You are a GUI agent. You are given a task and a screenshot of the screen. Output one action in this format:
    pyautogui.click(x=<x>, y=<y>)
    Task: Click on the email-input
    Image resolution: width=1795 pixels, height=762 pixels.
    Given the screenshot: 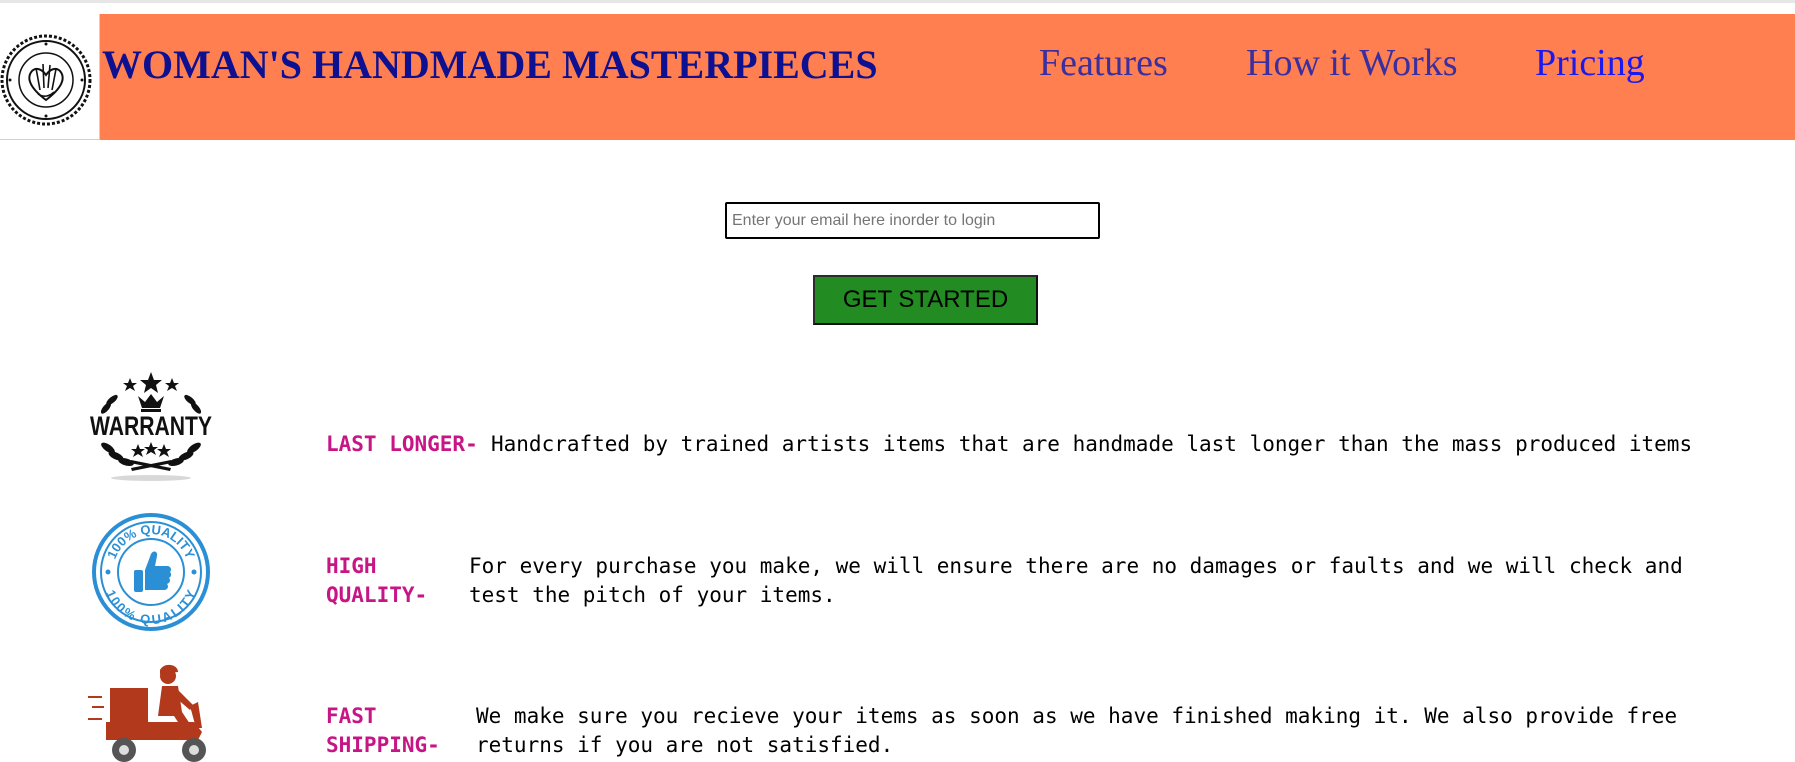 What is the action you would take?
    pyautogui.click(x=912, y=220)
    